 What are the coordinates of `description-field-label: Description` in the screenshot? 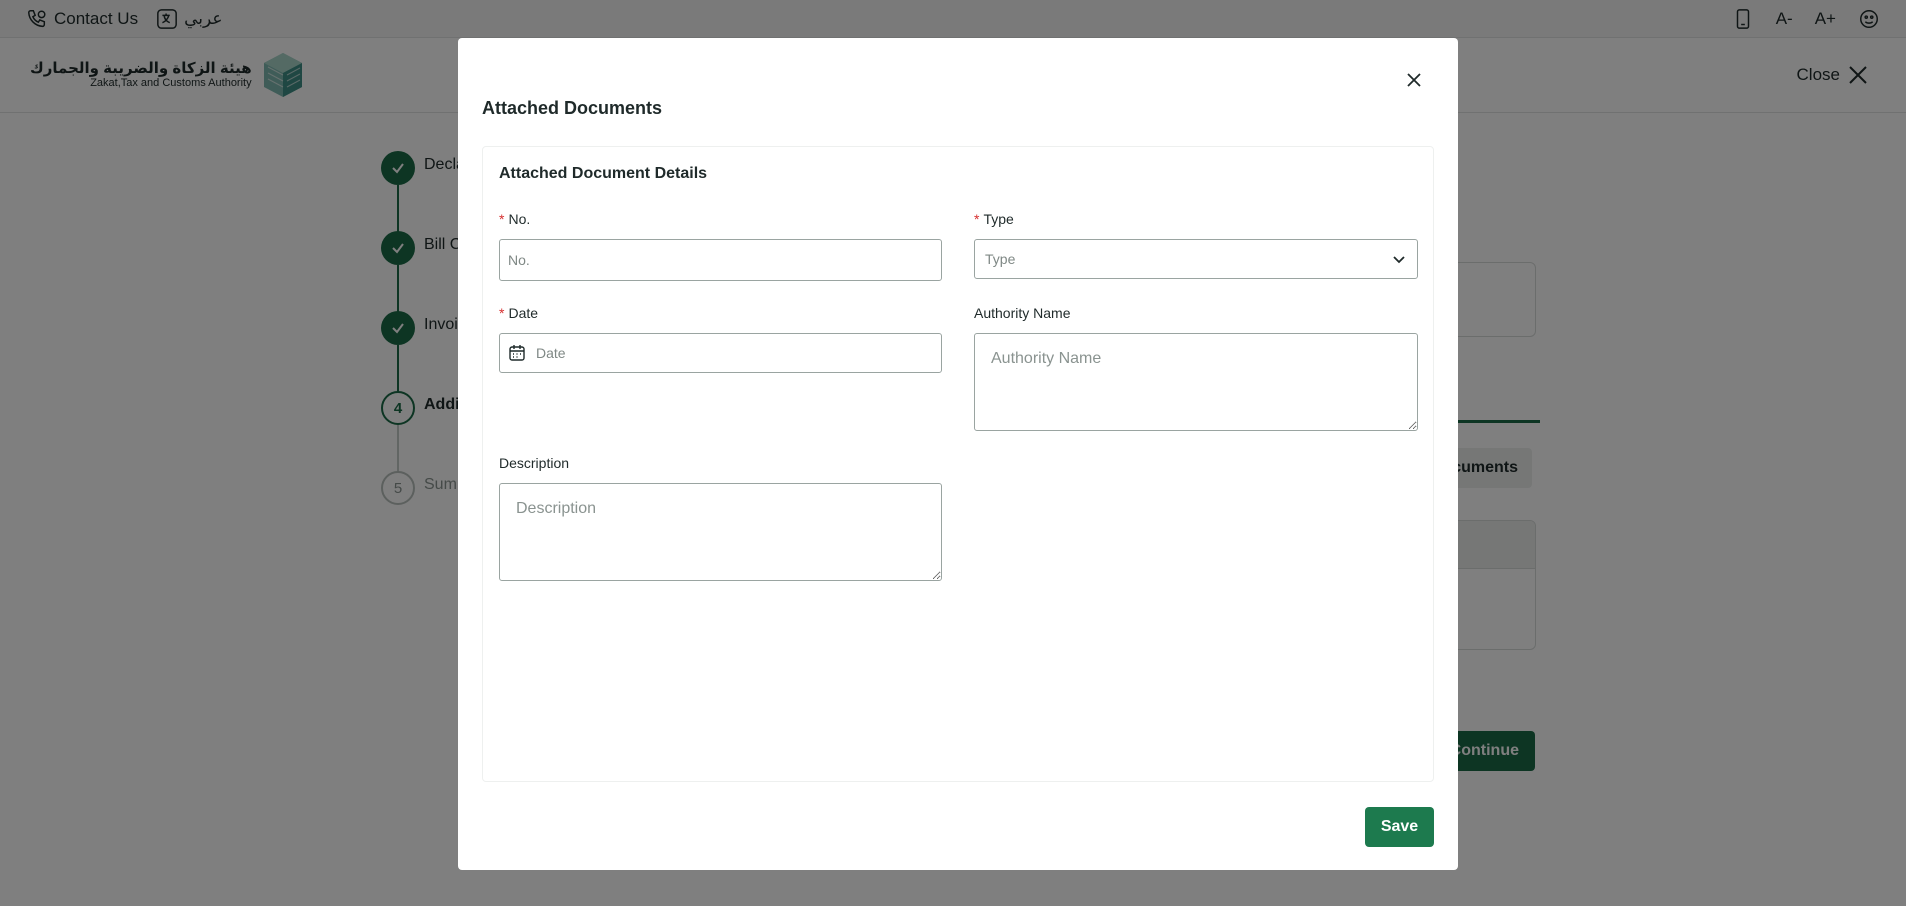 It's located at (534, 463).